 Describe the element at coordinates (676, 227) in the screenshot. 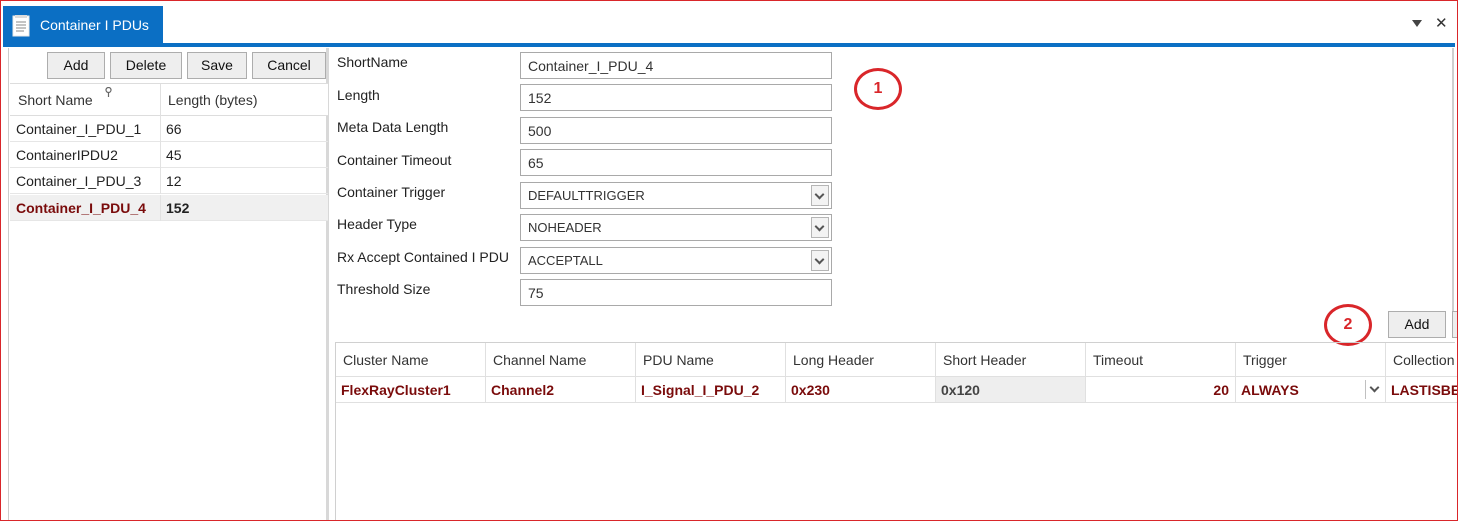

I see `header-type-select: NOHEADER` at that location.